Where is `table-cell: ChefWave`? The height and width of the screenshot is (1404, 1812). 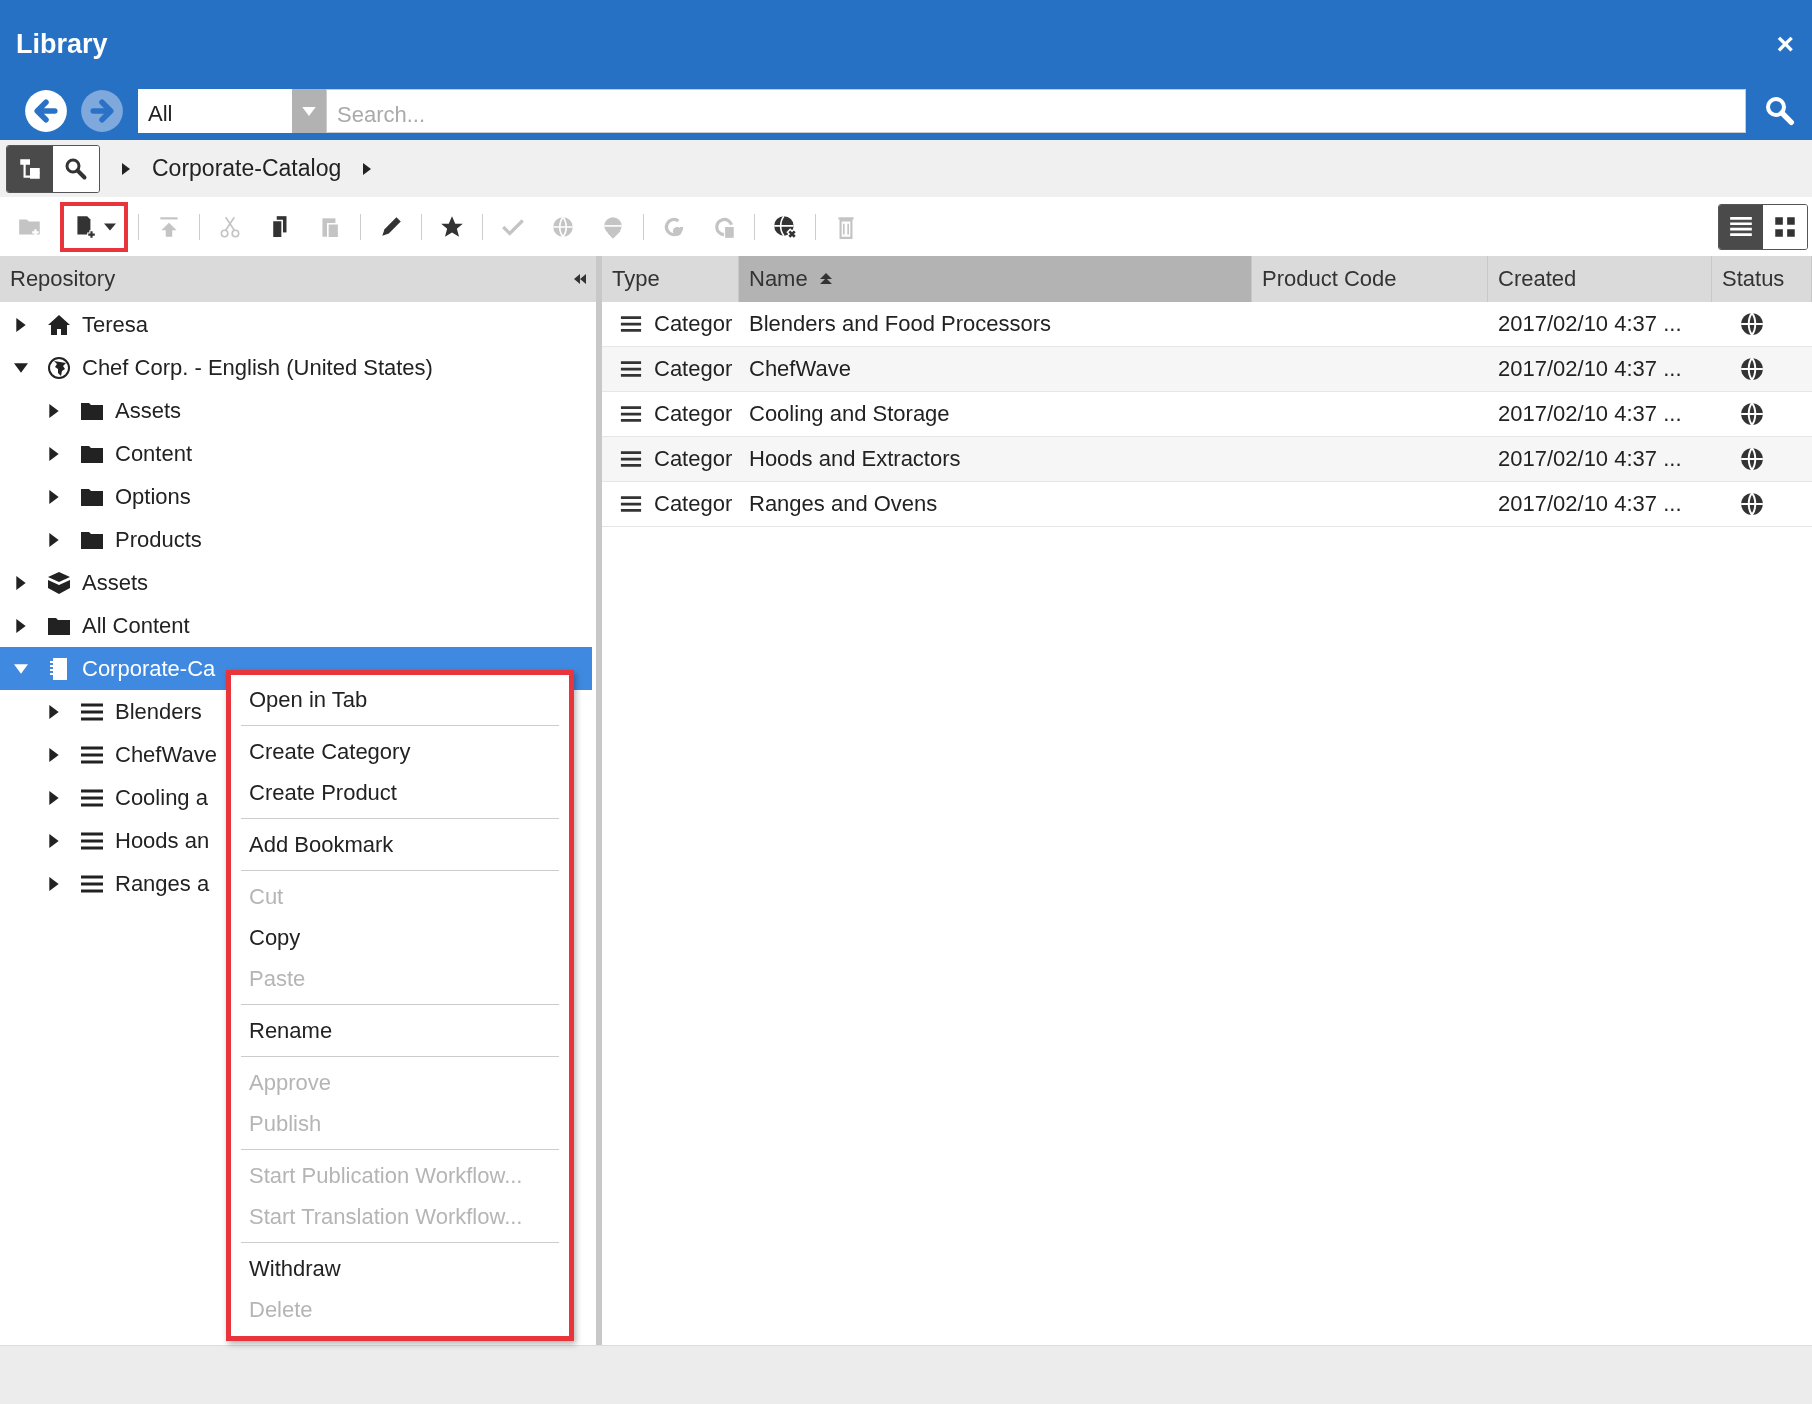
table-cell: ChefWave is located at coordinates (800, 369).